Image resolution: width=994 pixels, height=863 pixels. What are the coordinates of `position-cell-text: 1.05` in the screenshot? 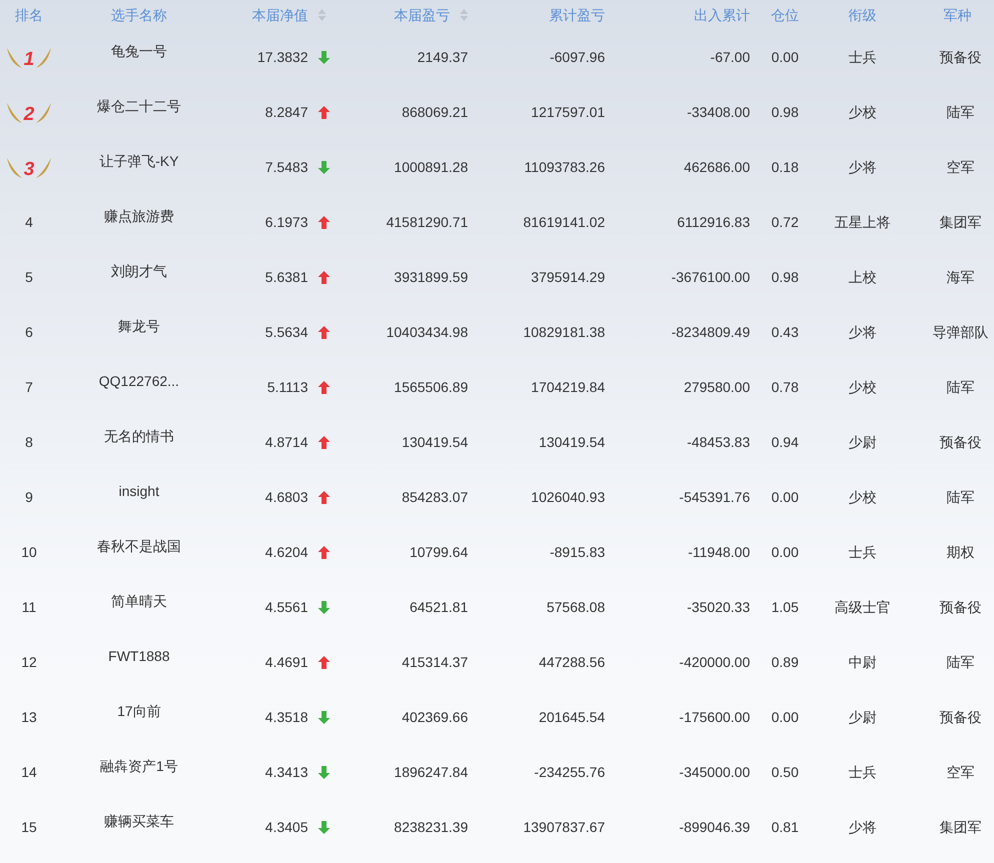 It's located at (785, 607).